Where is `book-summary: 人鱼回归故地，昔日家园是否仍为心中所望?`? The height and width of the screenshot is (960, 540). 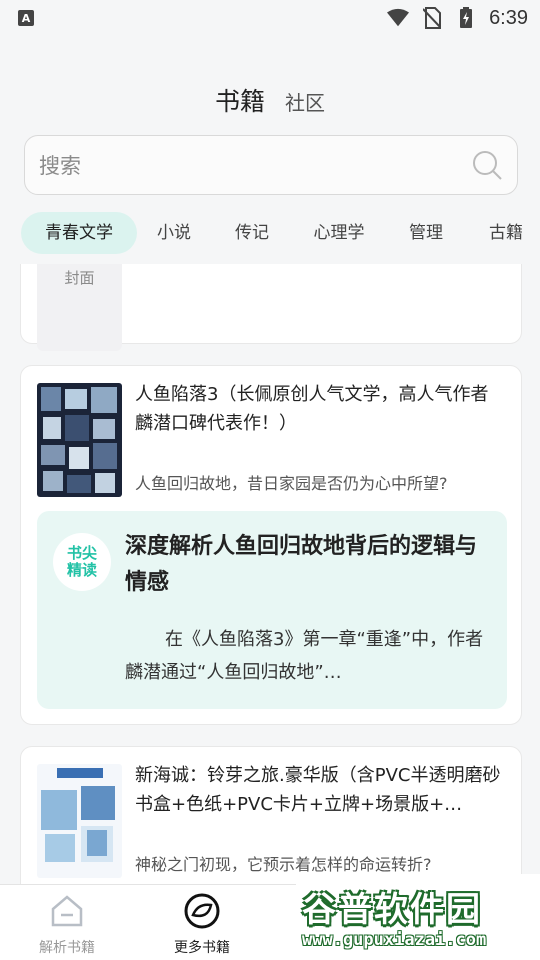 book-summary: 人鱼回归故地，昔日家园是否仍为心中所望? is located at coordinates (291, 483).